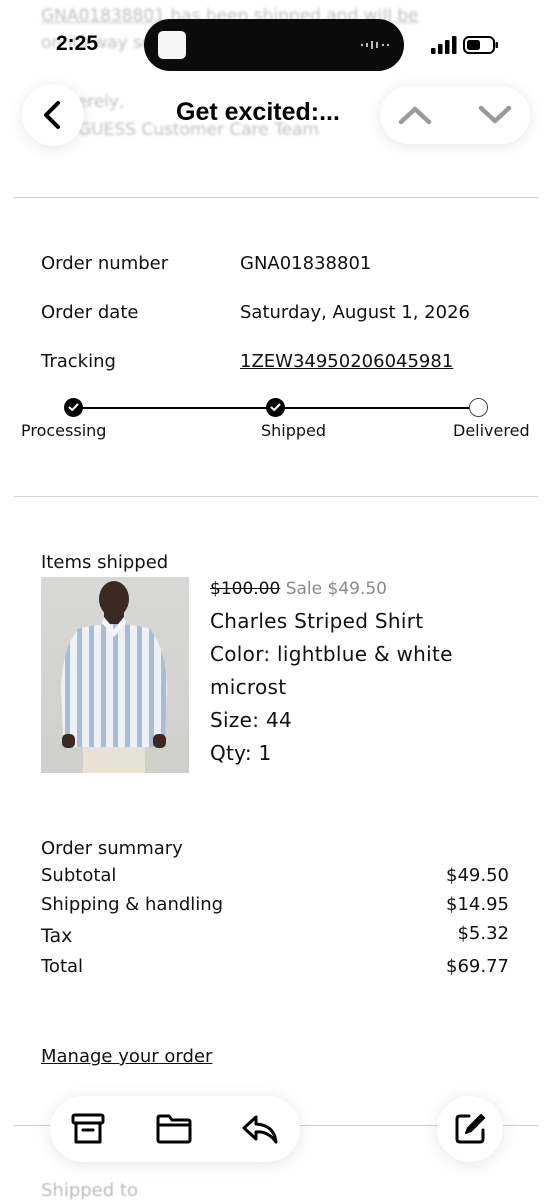  I want to click on previous-message-button, so click(415, 115).